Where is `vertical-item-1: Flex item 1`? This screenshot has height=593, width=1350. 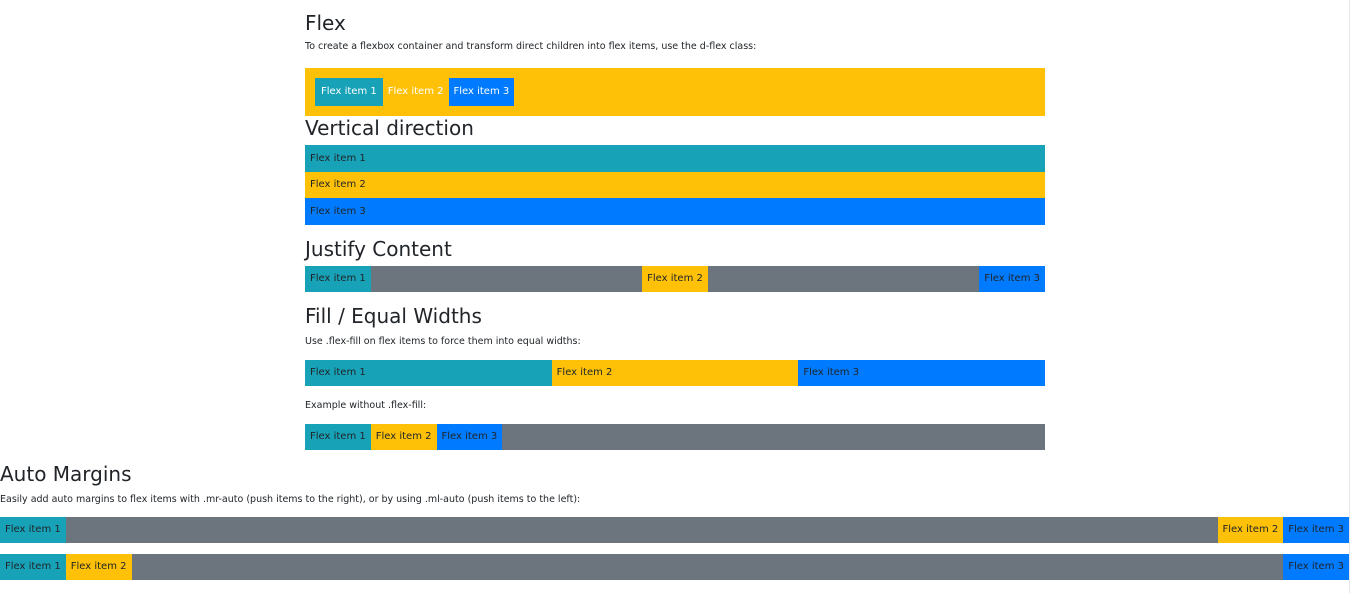 vertical-item-1: Flex item 1 is located at coordinates (675, 158).